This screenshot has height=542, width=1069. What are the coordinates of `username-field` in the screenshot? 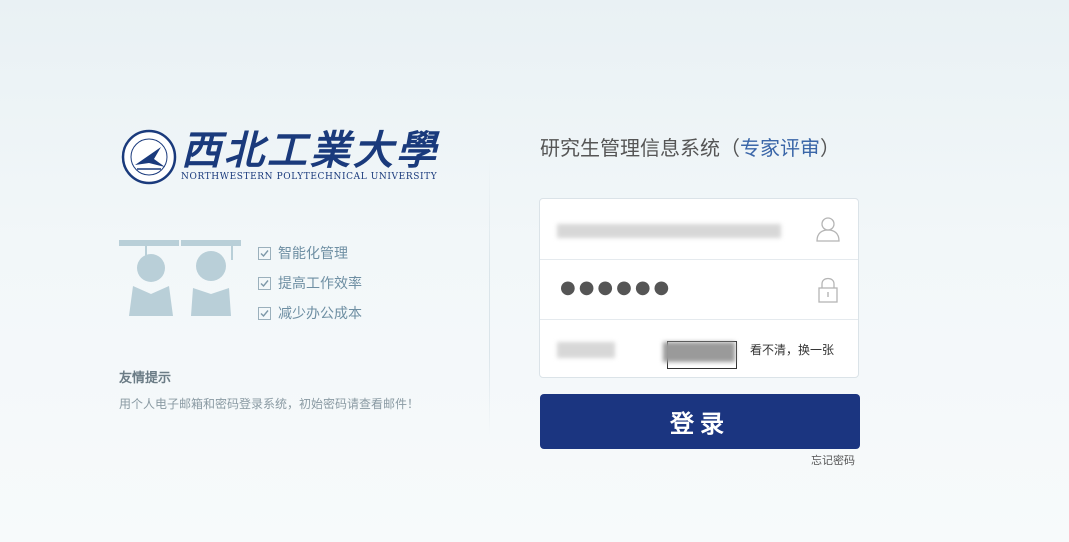 It's located at (699, 229).